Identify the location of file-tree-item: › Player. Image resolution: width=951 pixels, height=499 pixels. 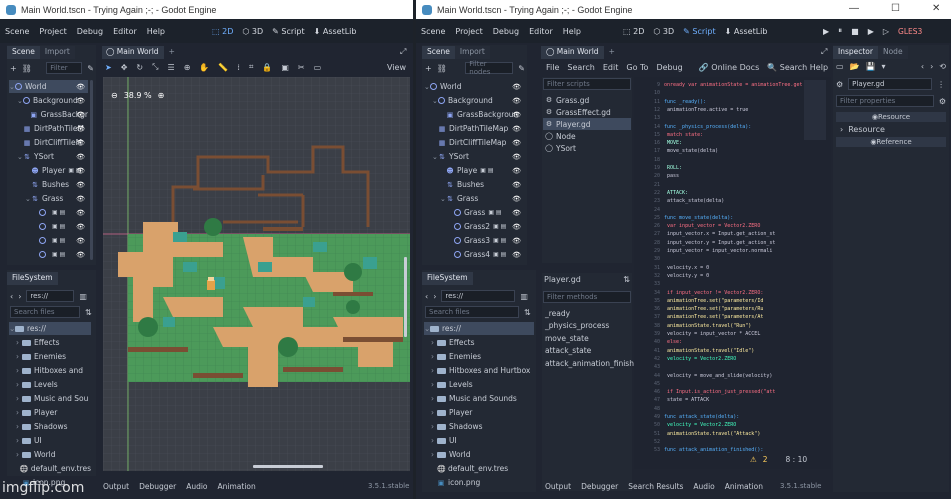
(50, 412).